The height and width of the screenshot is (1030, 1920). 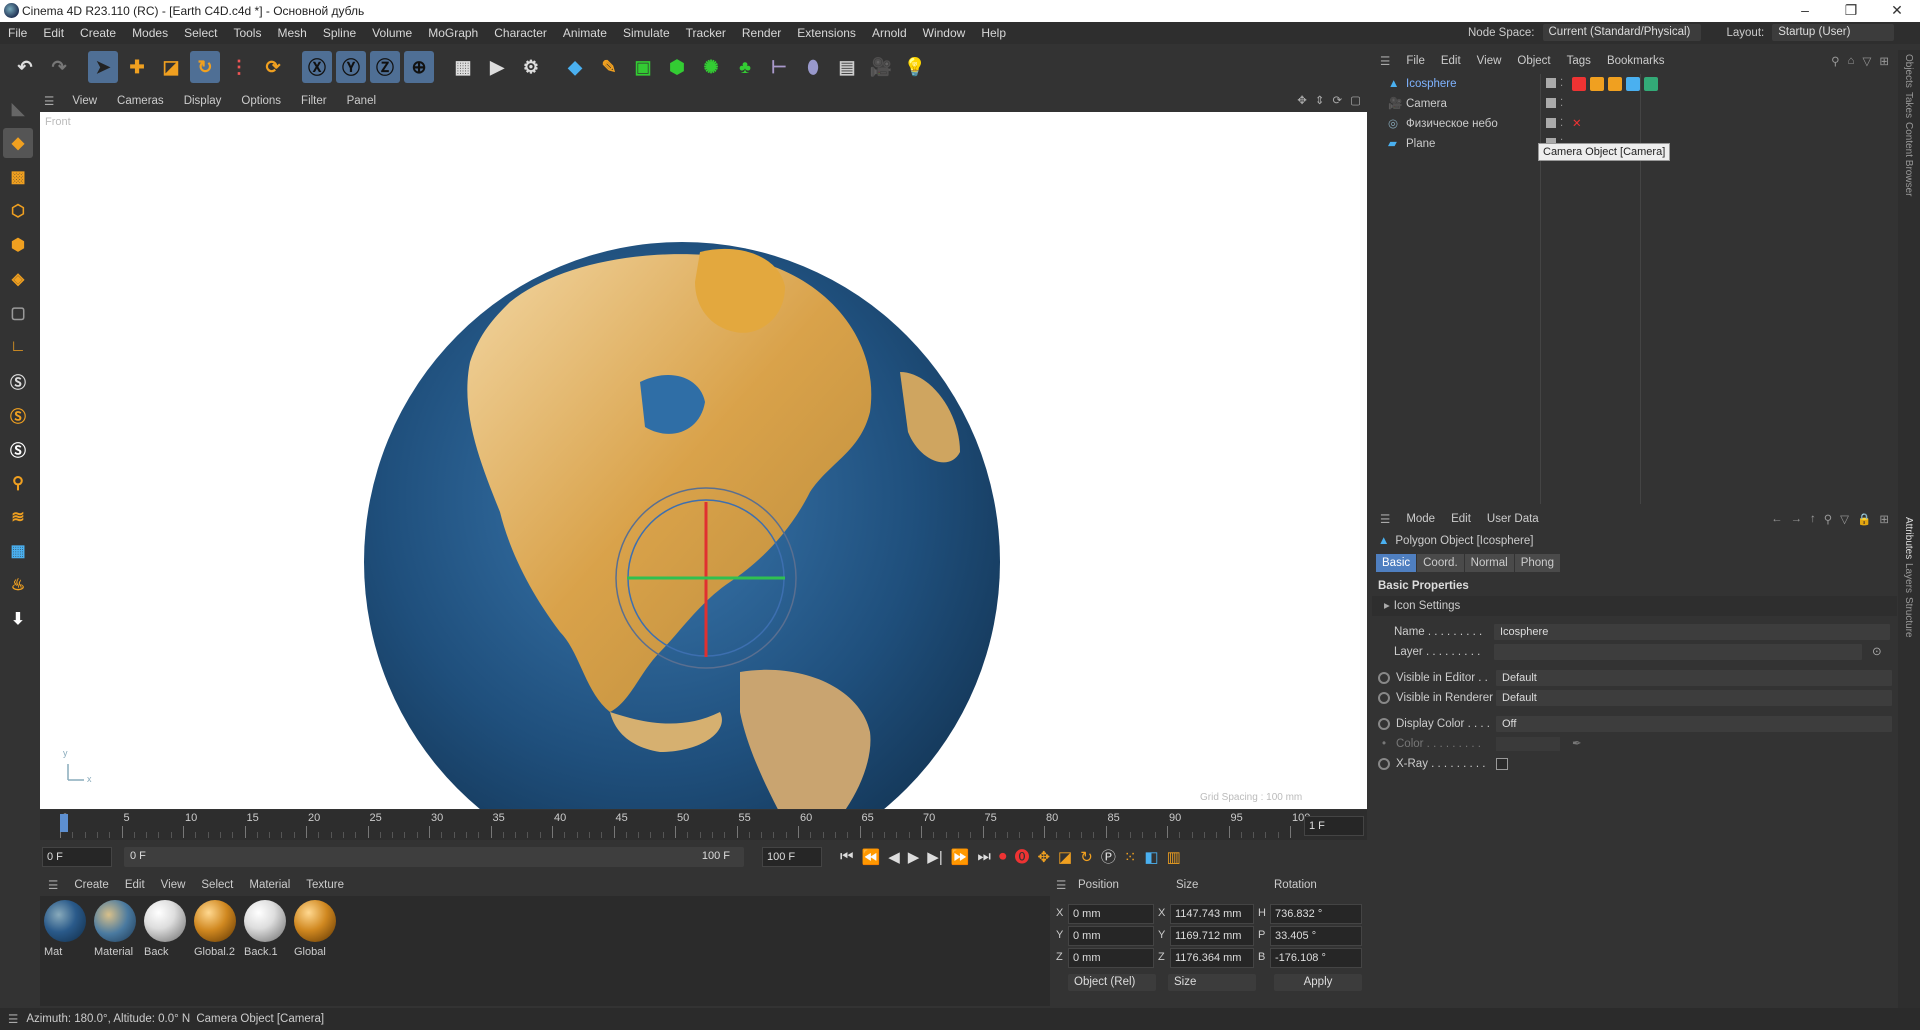 What do you see at coordinates (1440, 563) in the screenshot?
I see `attr-tab-coord: Coord.` at bounding box center [1440, 563].